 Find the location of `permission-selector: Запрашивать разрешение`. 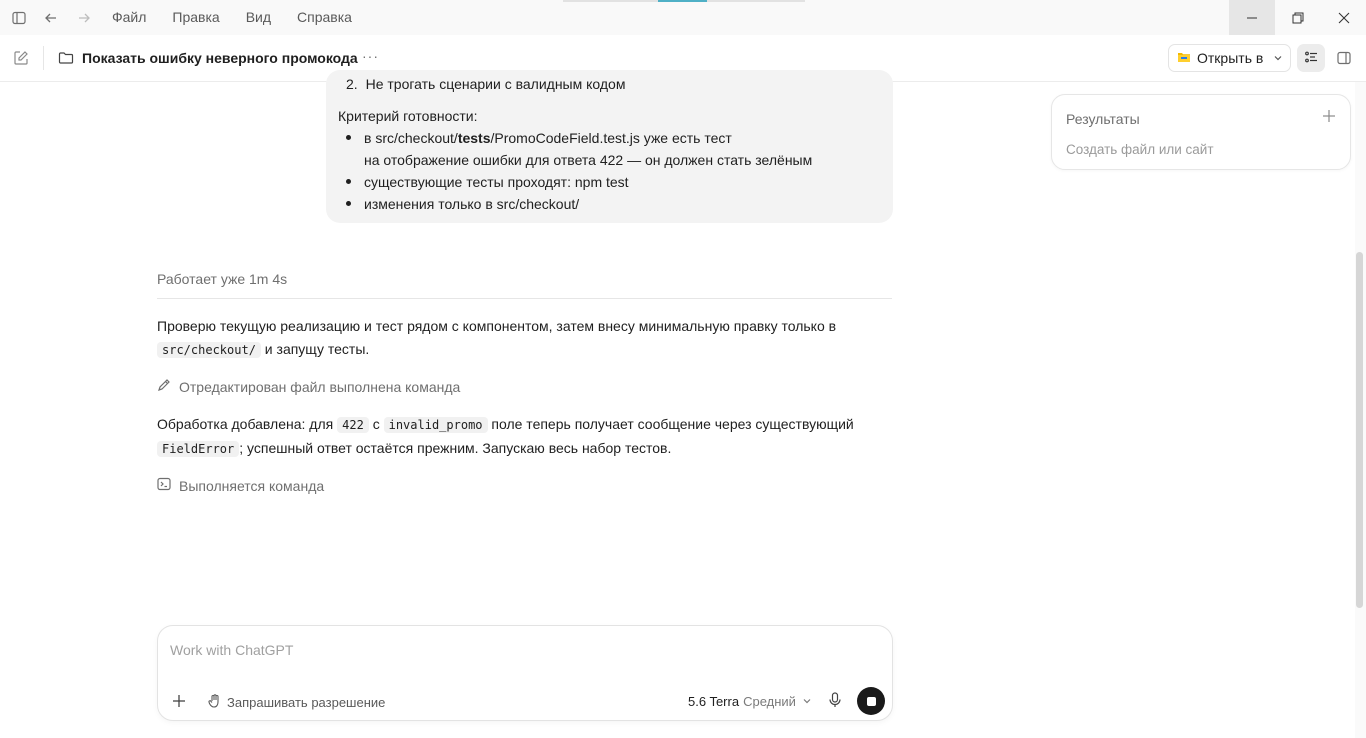

permission-selector: Запрашивать разрешение is located at coordinates (296, 702).